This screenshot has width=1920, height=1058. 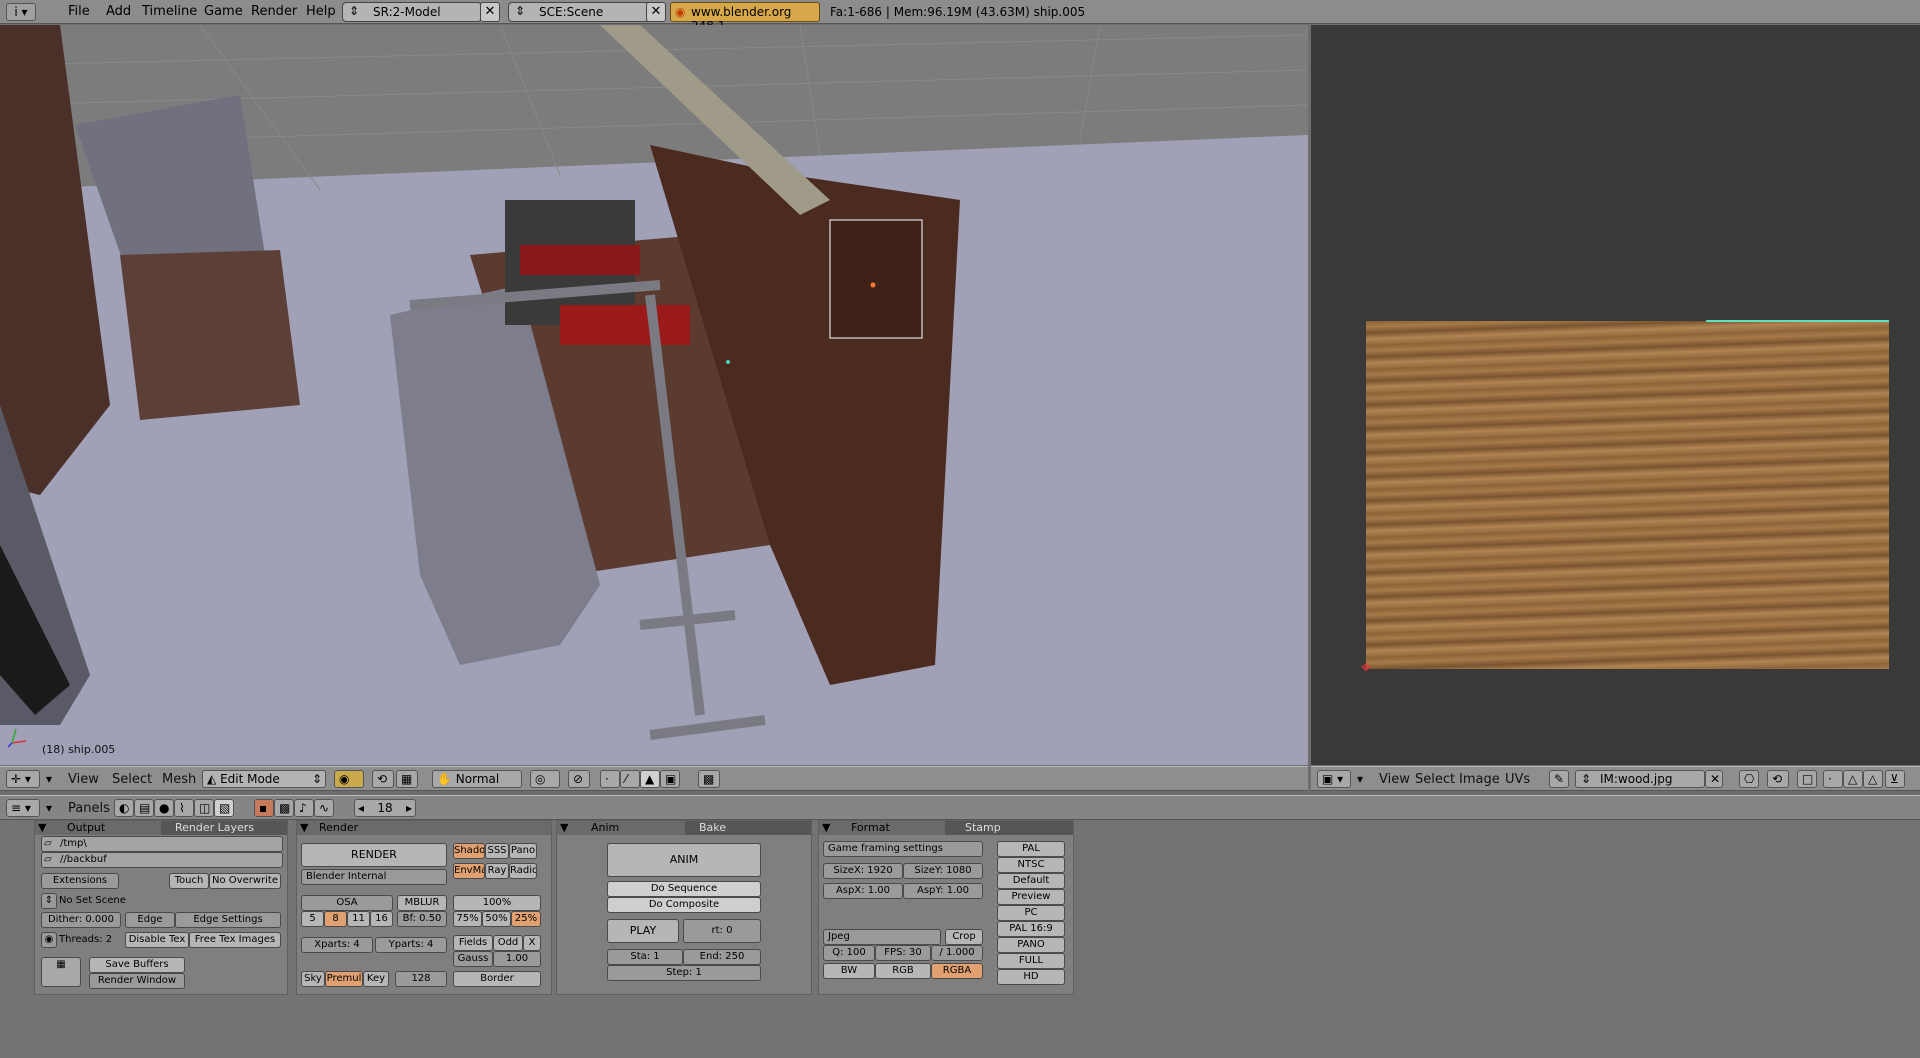 I want to click on frame-decrement-icon: ◂, so click(x=361, y=808).